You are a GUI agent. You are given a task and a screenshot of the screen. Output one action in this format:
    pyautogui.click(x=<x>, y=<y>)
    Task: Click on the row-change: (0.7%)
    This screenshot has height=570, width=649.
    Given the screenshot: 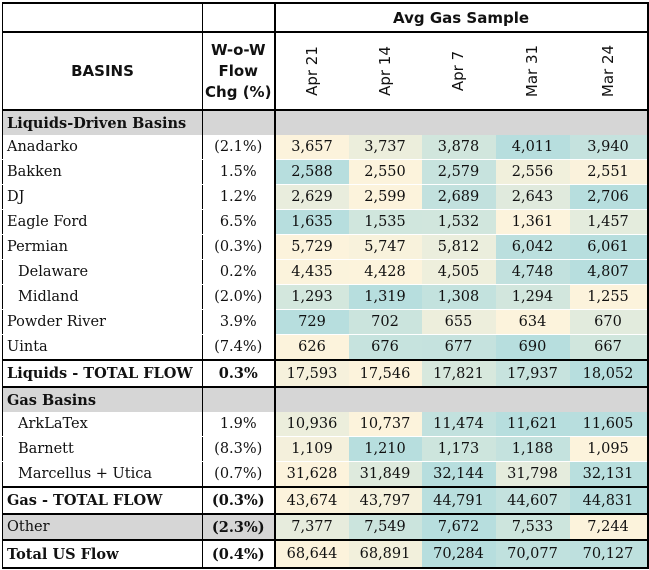 What is the action you would take?
    pyautogui.click(x=238, y=474)
    